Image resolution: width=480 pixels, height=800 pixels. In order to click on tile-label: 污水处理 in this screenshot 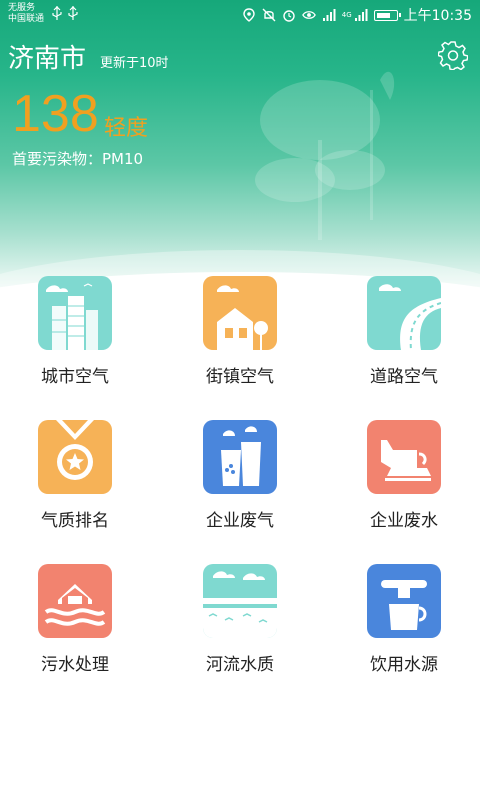, I will do `click(75, 665)`.